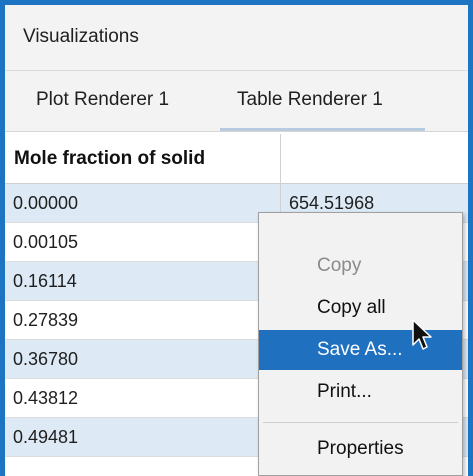 This screenshot has width=473, height=476. What do you see at coordinates (236, 101) in the screenshot?
I see `tab-strip: Plot Renderer 1 Table Renderer 1` at bounding box center [236, 101].